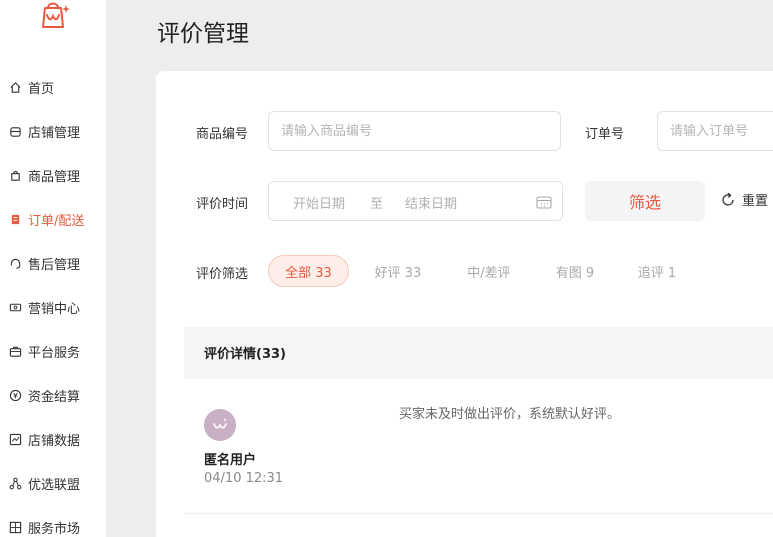  Describe the element at coordinates (377, 204) in the screenshot. I see `date-separator: 至` at that location.